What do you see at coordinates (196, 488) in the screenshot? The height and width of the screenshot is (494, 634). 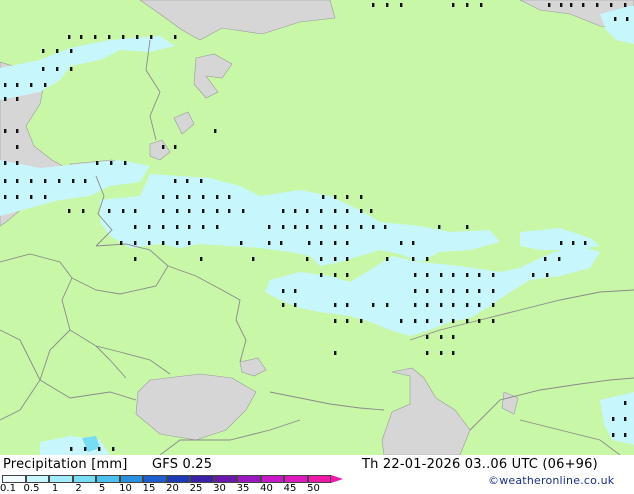 I see `scale-tick-label: 25` at bounding box center [196, 488].